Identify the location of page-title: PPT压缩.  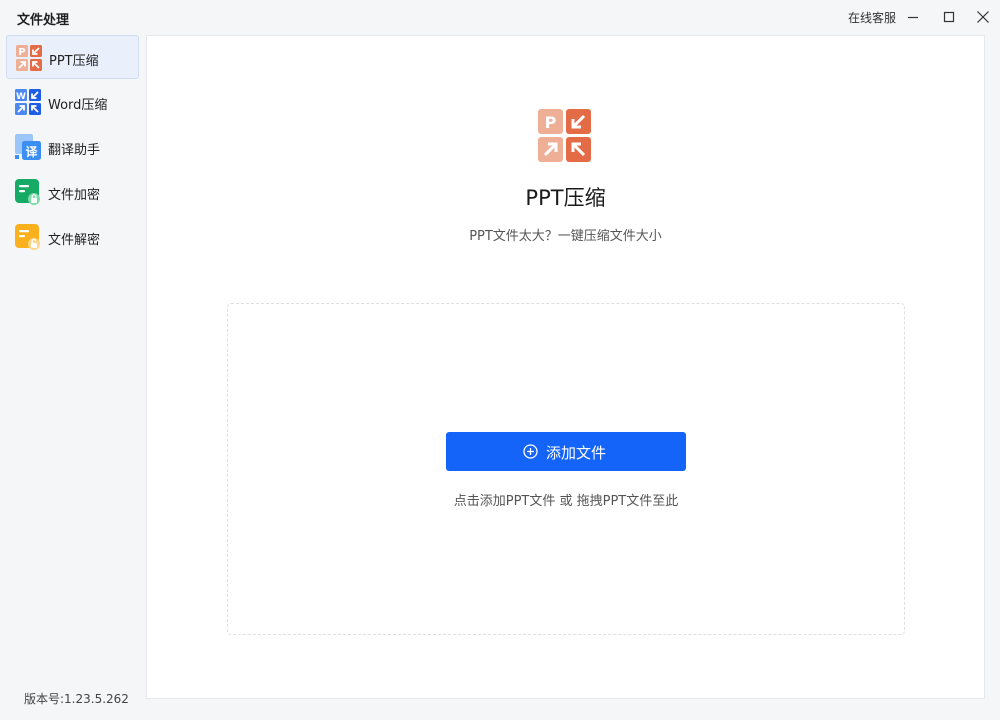
(565, 198).